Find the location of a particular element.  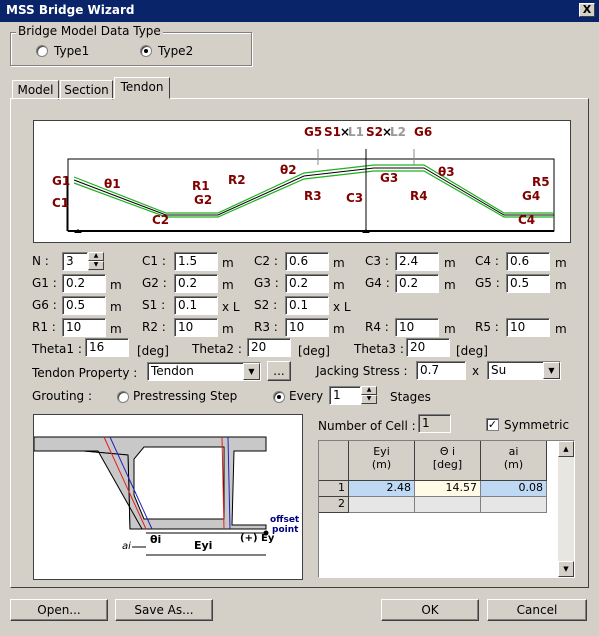

scroll-up-icon: ▲ is located at coordinates (566, 449).